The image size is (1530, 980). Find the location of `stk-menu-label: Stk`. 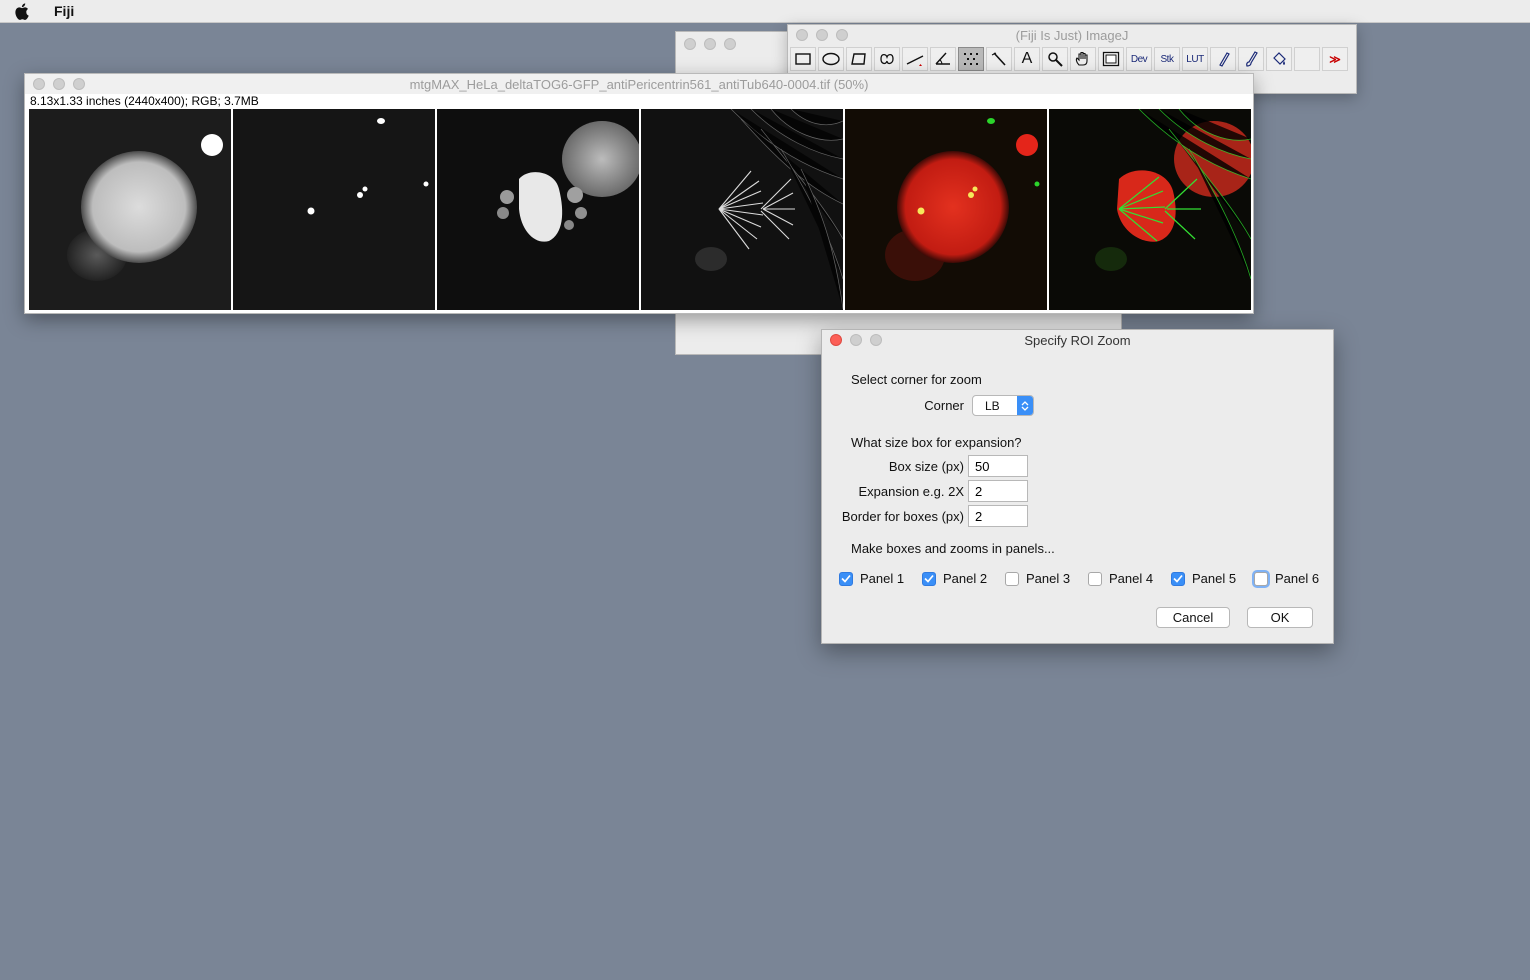

stk-menu-label: Stk is located at coordinates (1167, 59).